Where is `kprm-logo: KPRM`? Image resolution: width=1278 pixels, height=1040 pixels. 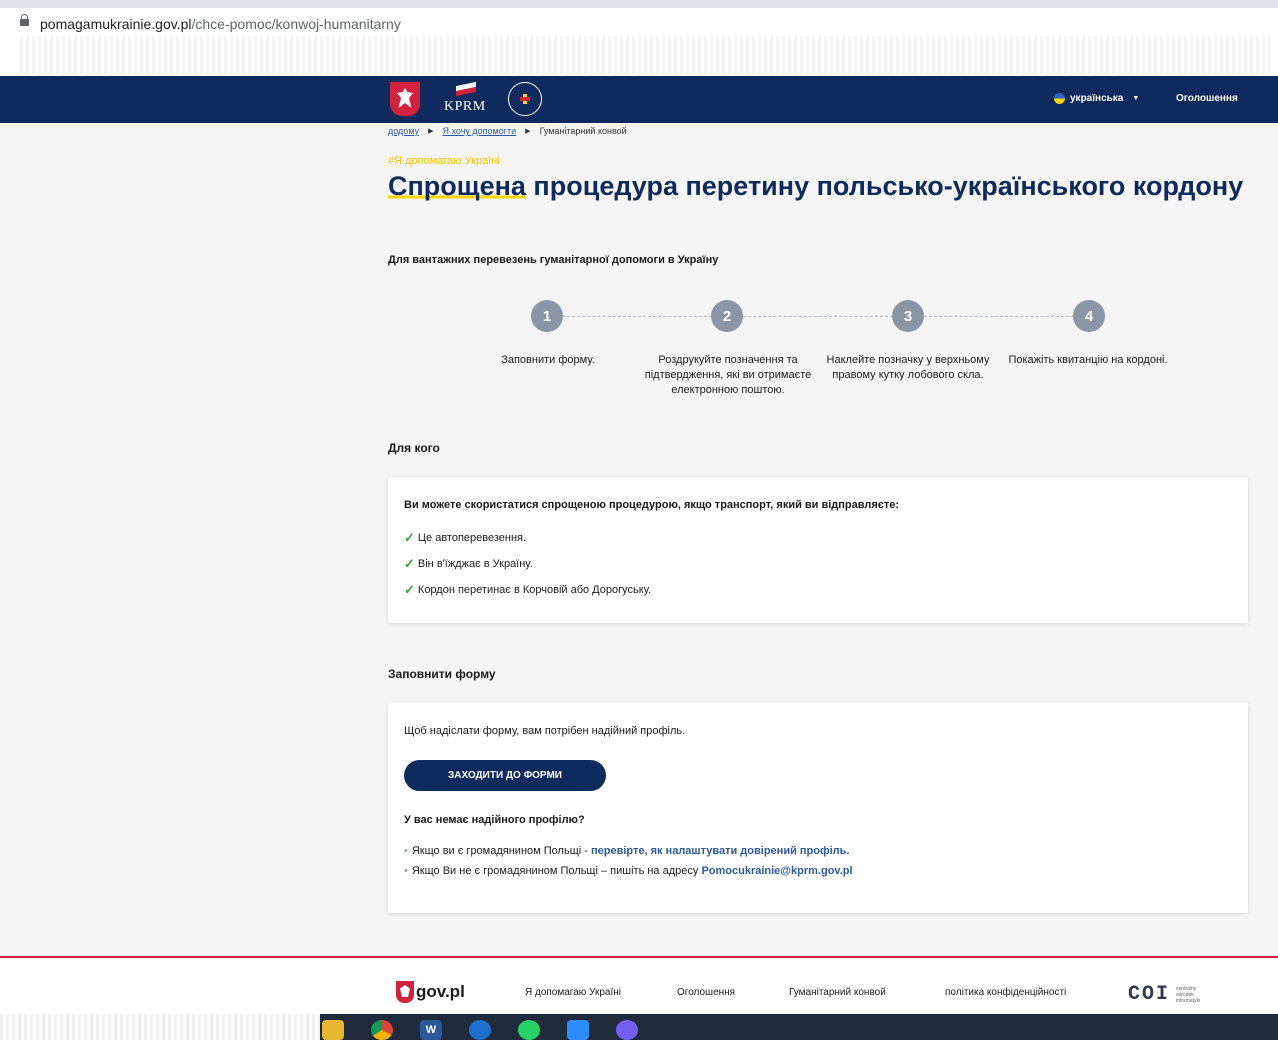
kprm-logo: KPRM is located at coordinates (466, 99).